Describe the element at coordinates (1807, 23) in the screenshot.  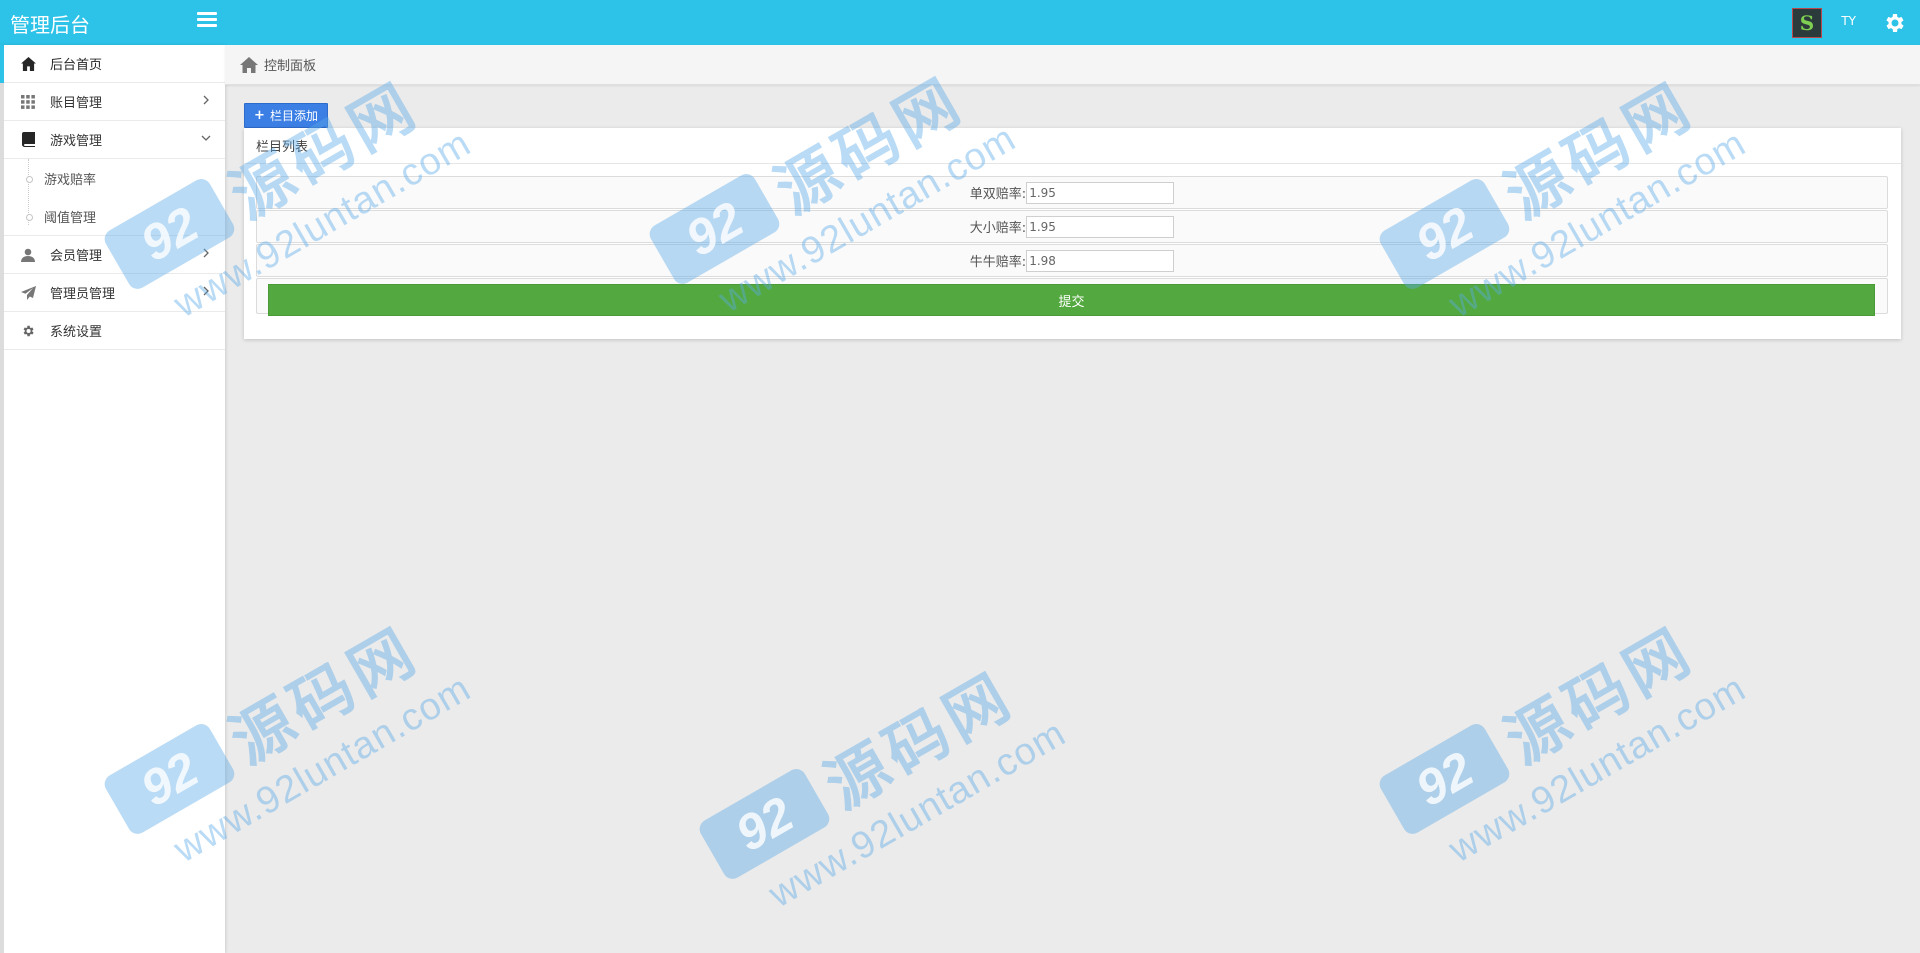
I see `avatar: S` at that location.